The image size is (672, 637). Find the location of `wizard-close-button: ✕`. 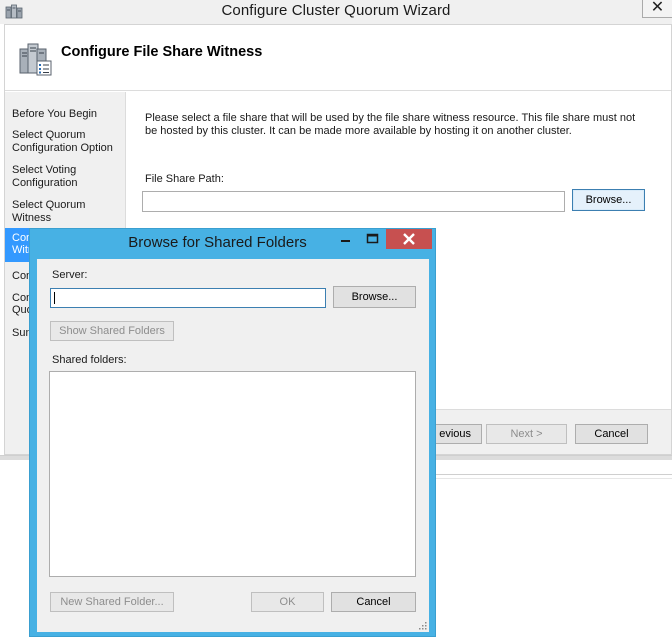

wizard-close-button: ✕ is located at coordinates (657, 9).